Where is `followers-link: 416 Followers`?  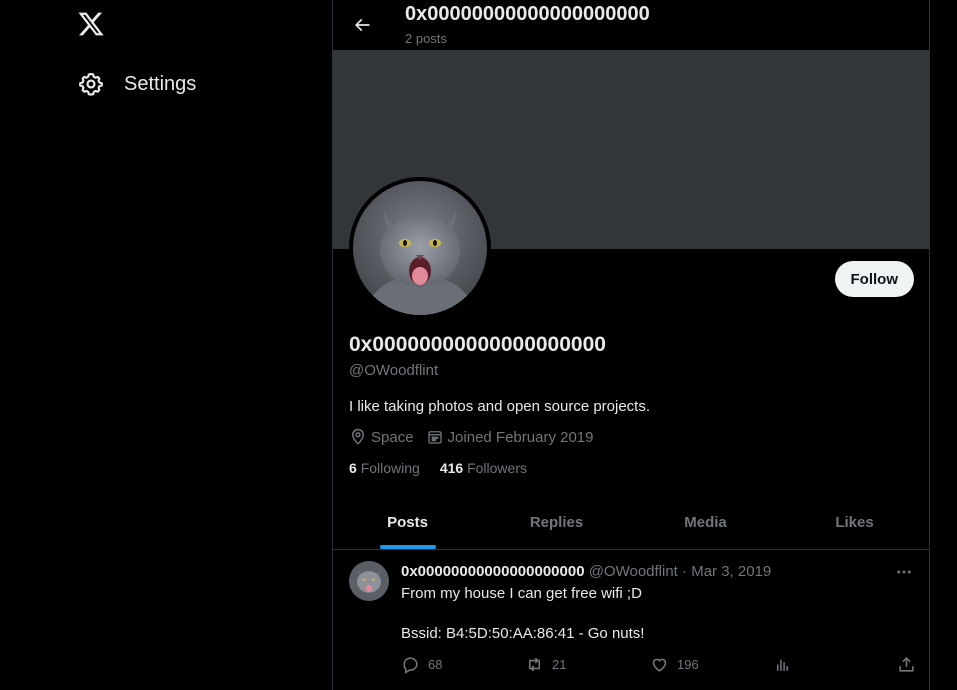 followers-link: 416 Followers is located at coordinates (483, 468).